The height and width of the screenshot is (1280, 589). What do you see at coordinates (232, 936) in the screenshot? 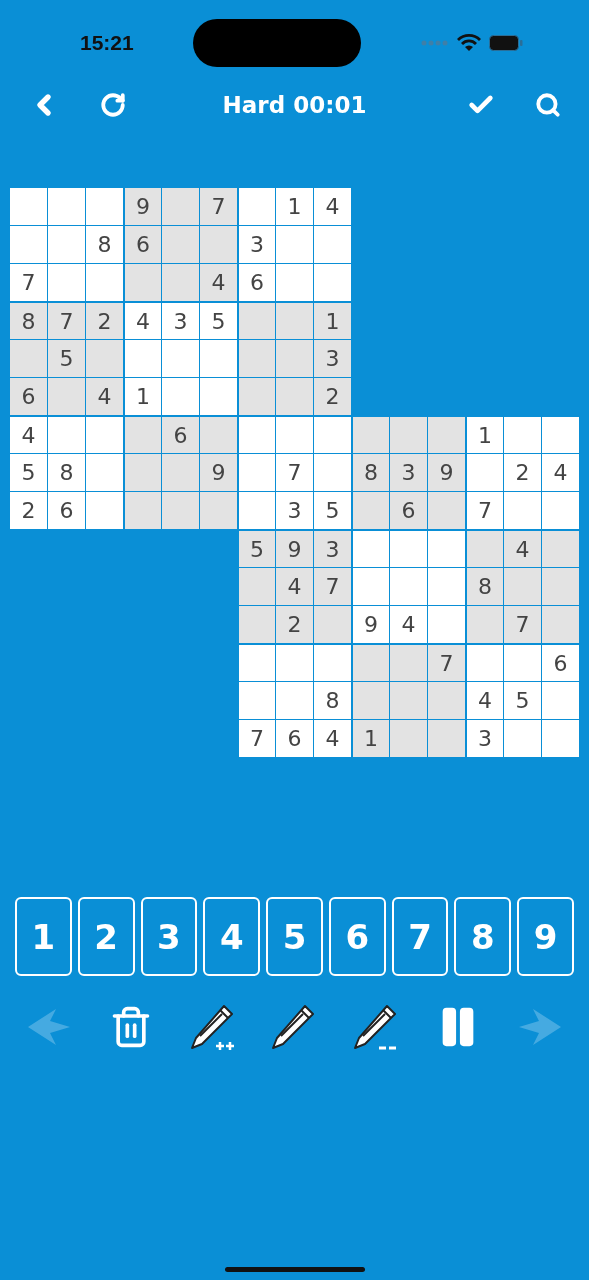
I see `number-button: 4` at bounding box center [232, 936].